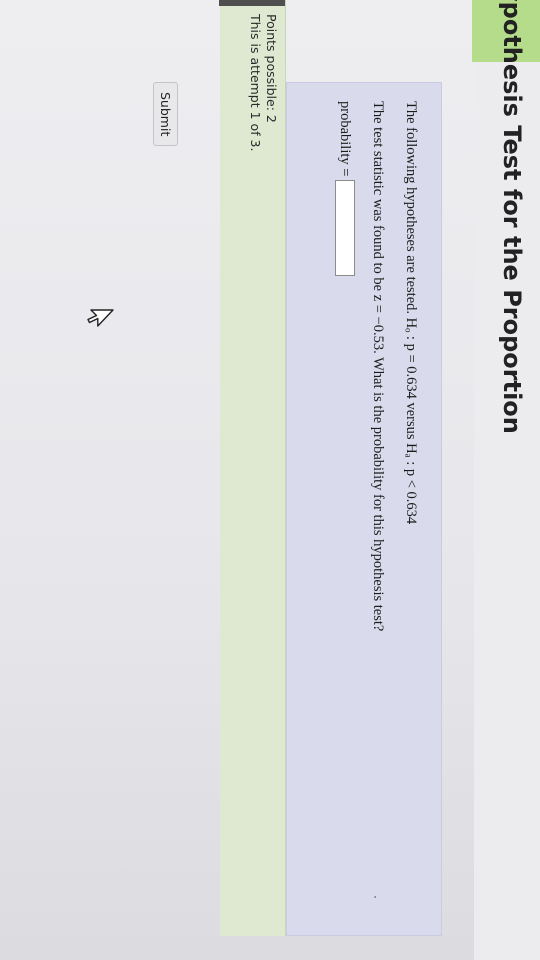 Image resolution: width=540 pixels, height=960 pixels. What do you see at coordinates (165, 114) in the screenshot?
I see `submit-button: Submit` at bounding box center [165, 114].